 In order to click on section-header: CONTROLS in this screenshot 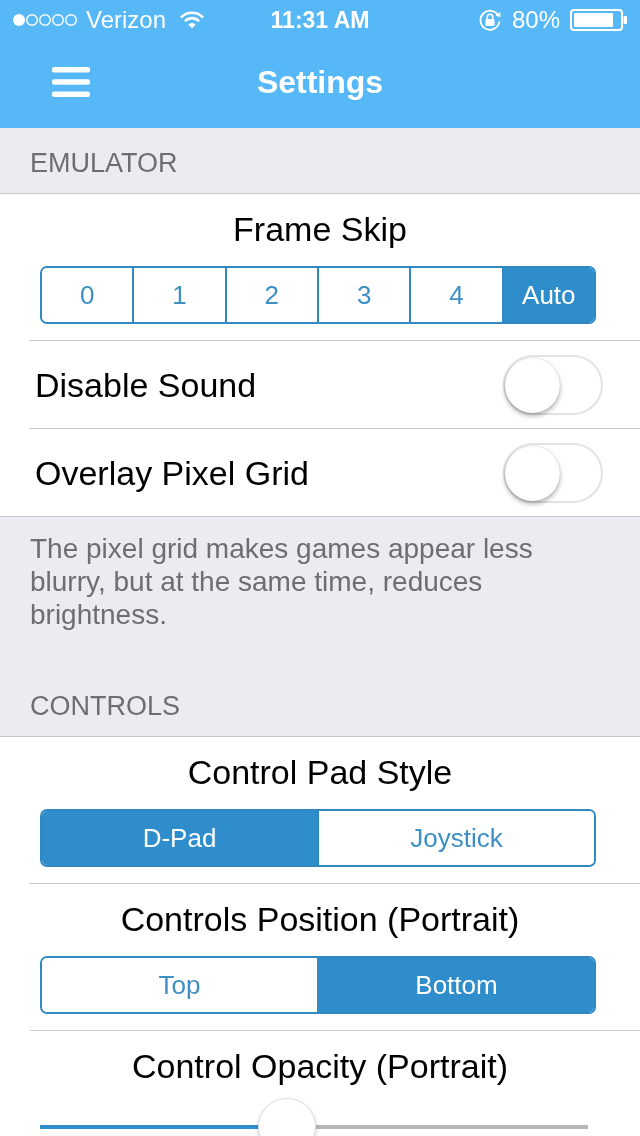, I will do `click(105, 707)`.